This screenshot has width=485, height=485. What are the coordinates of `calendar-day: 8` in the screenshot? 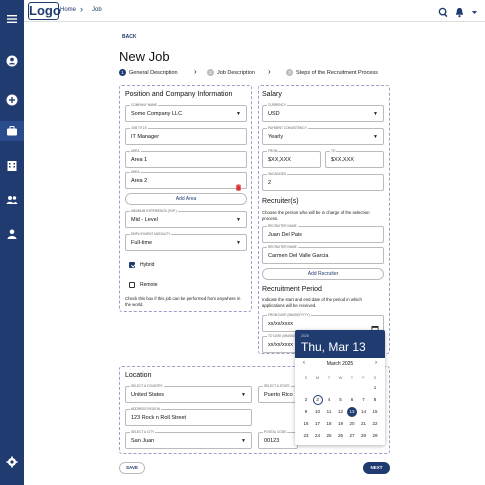 It's located at (375, 400).